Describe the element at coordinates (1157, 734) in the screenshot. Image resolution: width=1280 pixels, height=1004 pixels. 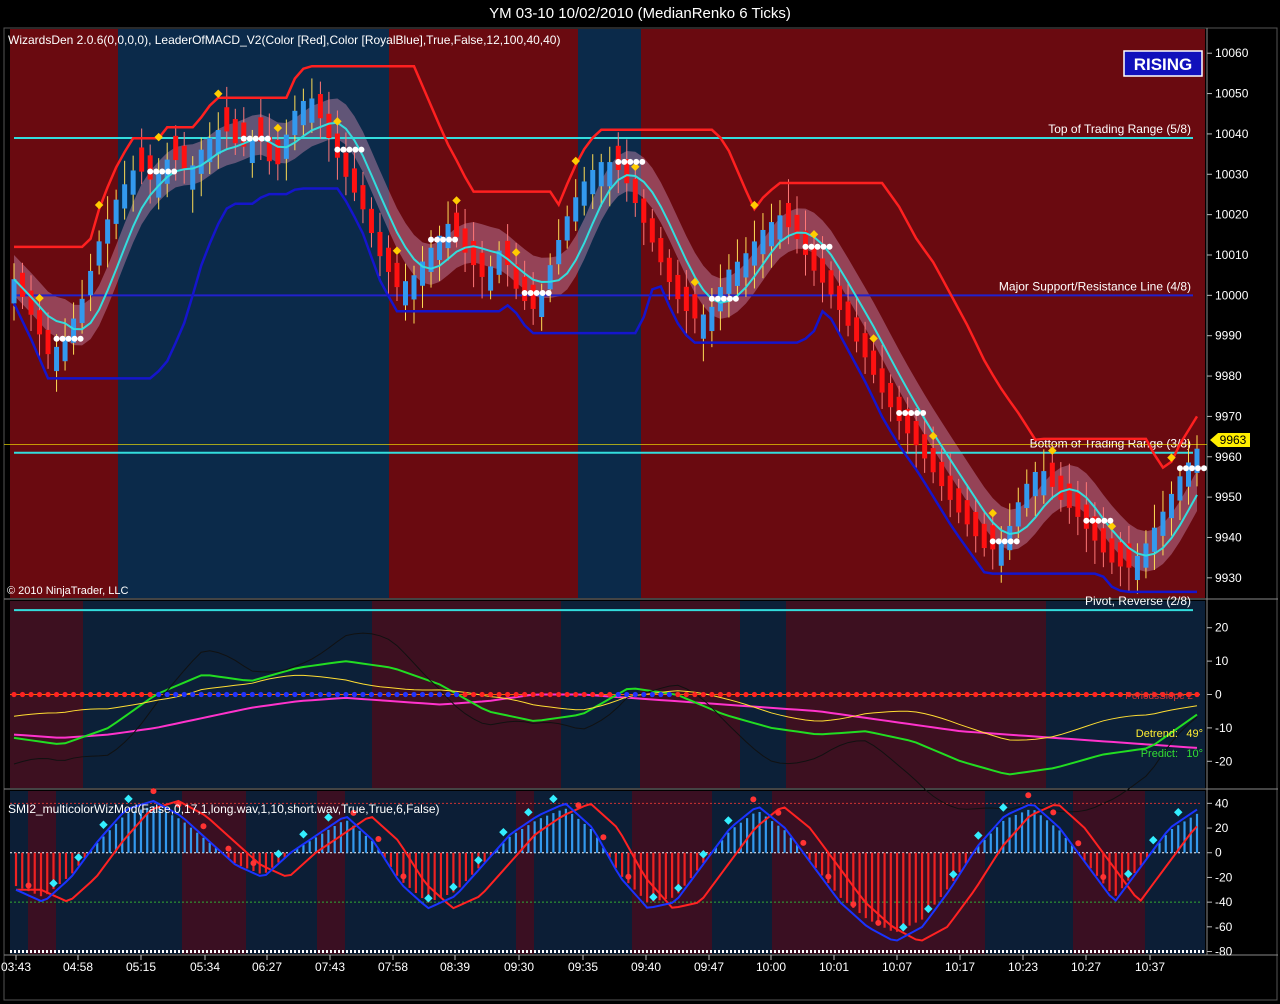
I see `detrend-label: Detrend:` at that location.